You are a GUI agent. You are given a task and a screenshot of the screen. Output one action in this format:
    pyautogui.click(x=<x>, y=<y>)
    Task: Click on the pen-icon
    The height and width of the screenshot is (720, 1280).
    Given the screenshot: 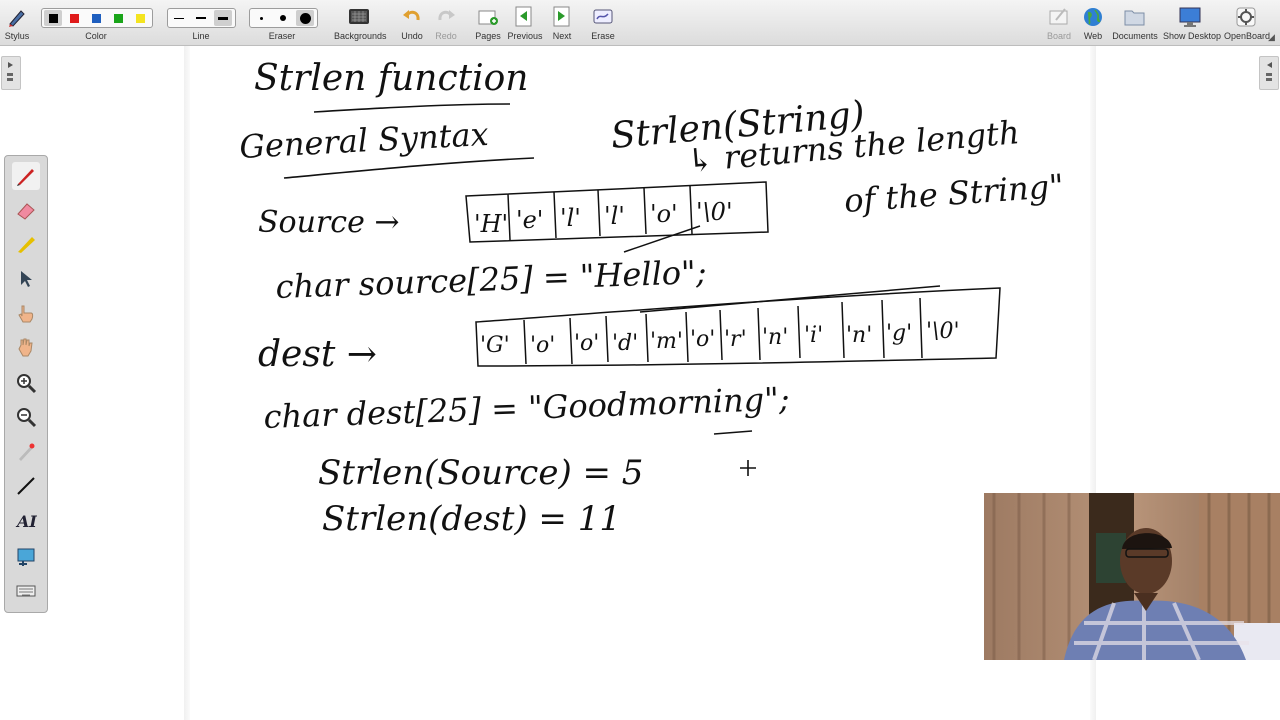 What is the action you would take?
    pyautogui.click(x=25, y=177)
    